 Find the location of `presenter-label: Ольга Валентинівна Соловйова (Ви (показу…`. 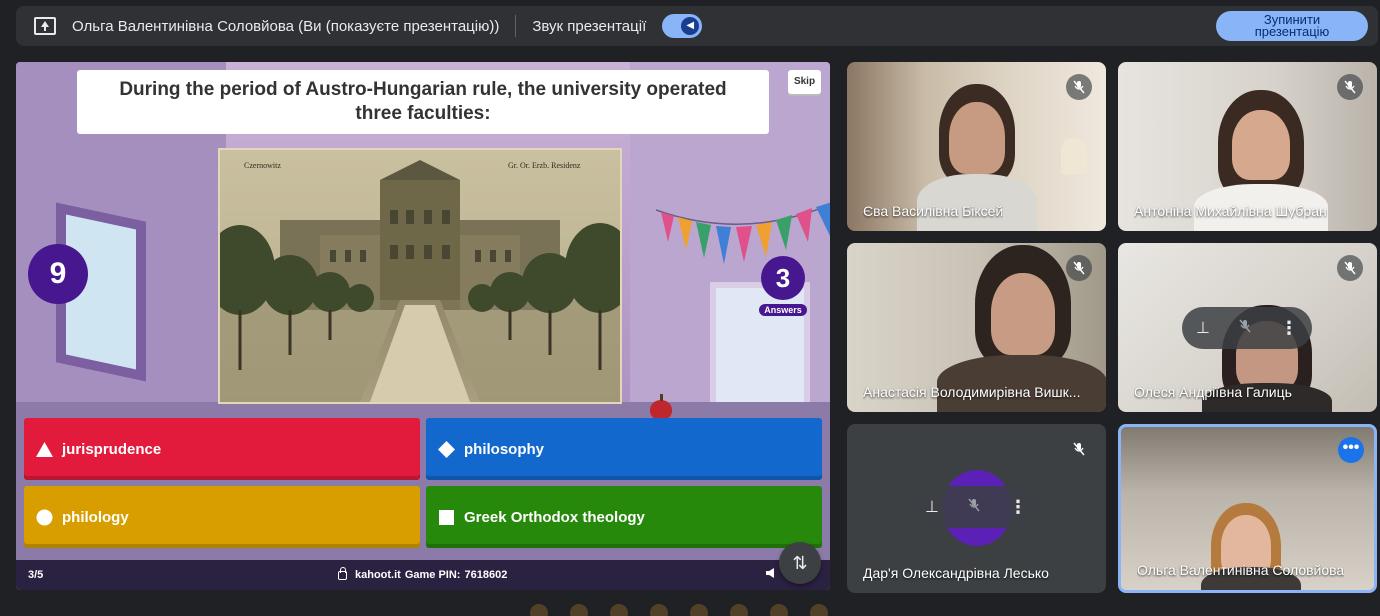

presenter-label: Ольга Валентинівна Соловйова (Ви (показу… is located at coordinates (286, 26).